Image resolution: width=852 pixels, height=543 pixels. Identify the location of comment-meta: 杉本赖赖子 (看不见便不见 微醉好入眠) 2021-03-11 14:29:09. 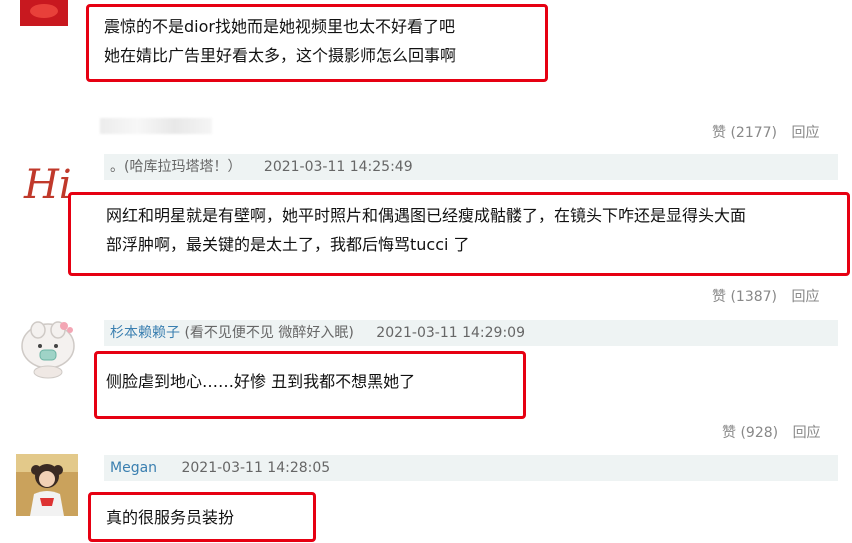
(471, 333).